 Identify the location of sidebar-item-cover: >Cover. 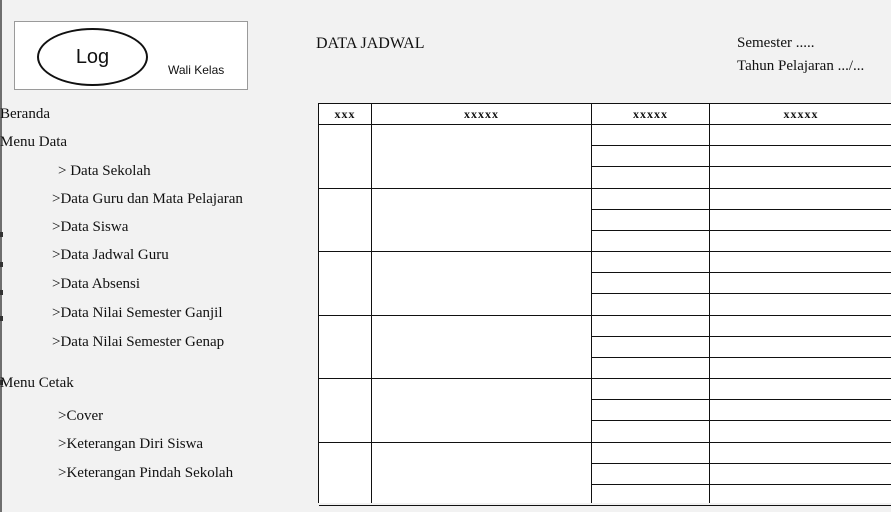
(80, 416).